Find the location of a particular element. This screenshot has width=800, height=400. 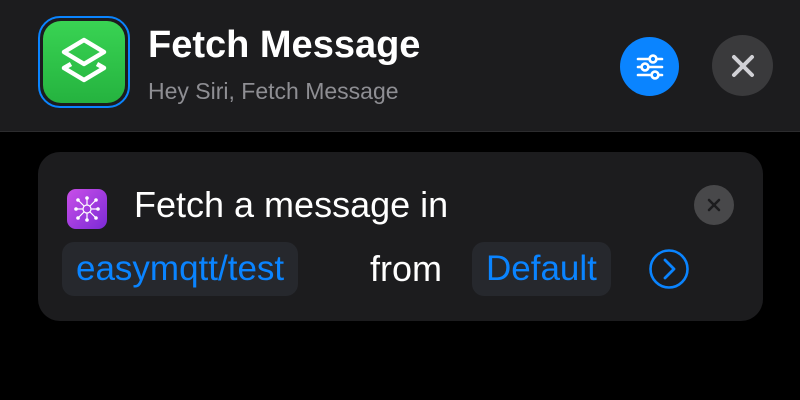

settings-button is located at coordinates (649, 66).